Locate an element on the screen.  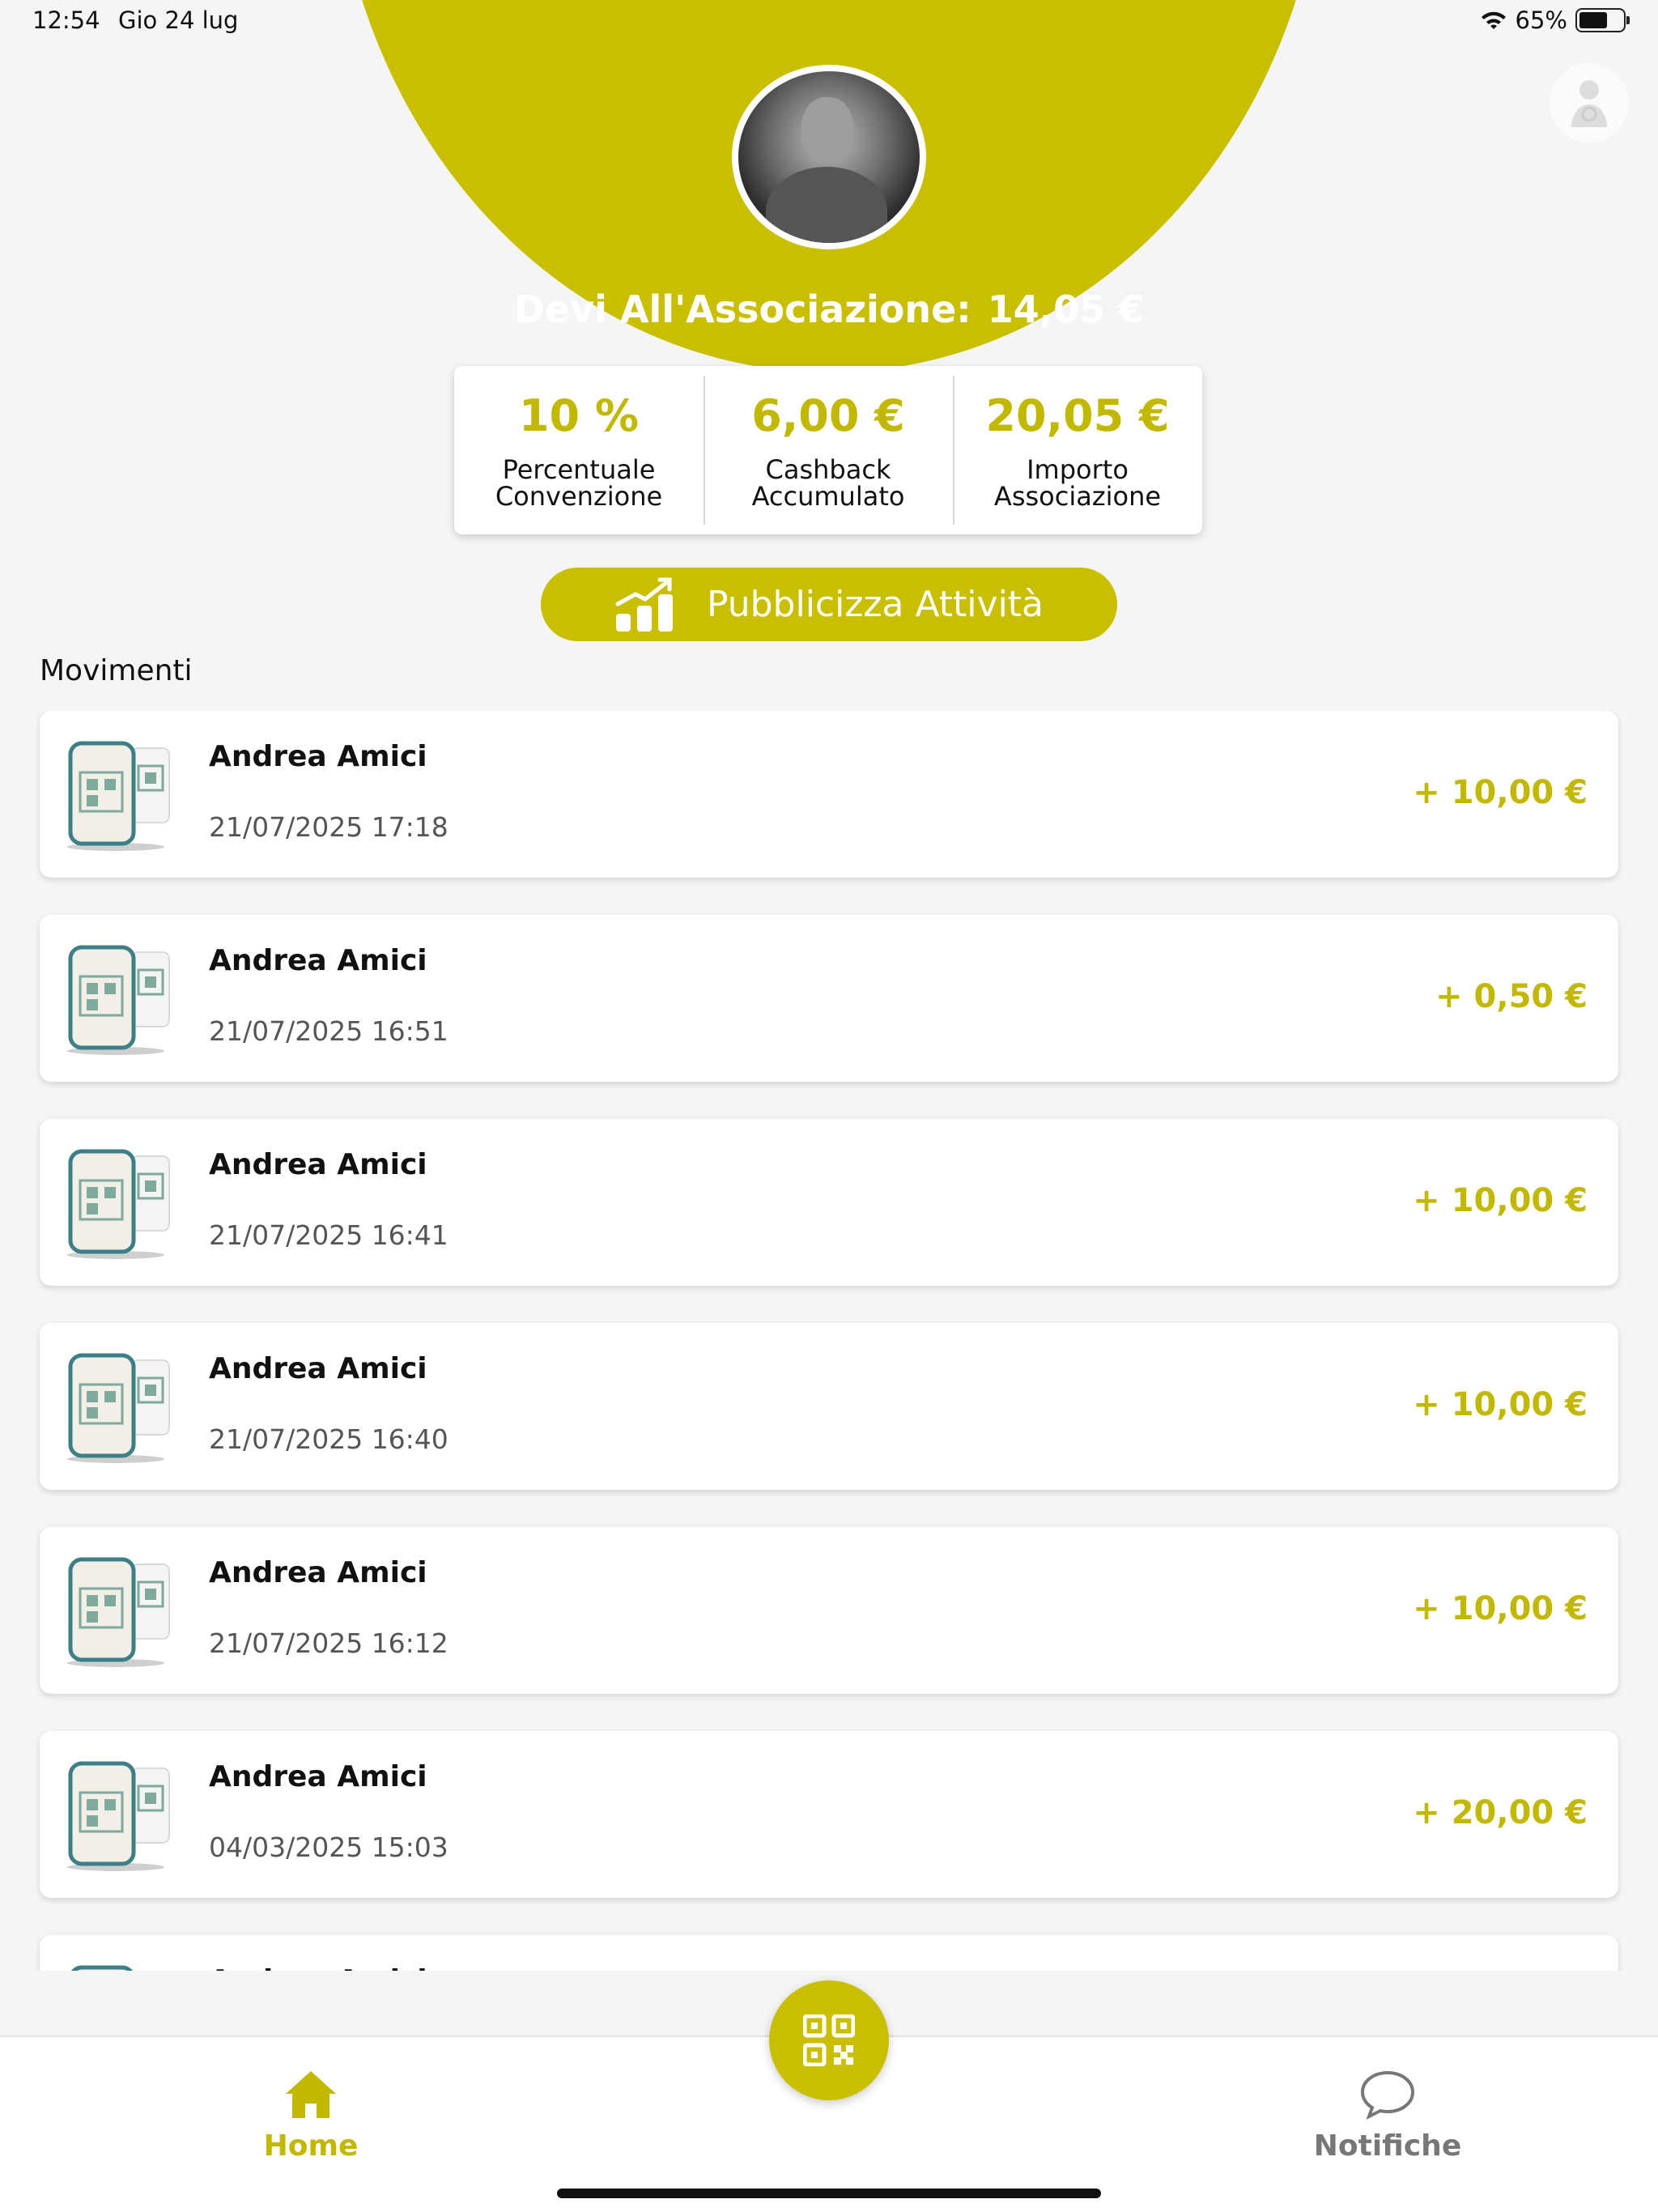
stat-cashback: 6,00 € Cashback Accumulato is located at coordinates (828, 450).